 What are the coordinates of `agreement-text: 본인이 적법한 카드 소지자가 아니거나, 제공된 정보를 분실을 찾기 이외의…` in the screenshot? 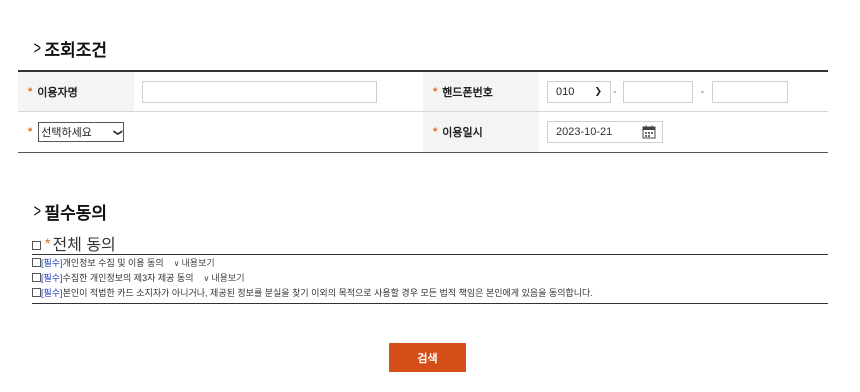 It's located at (327, 293).